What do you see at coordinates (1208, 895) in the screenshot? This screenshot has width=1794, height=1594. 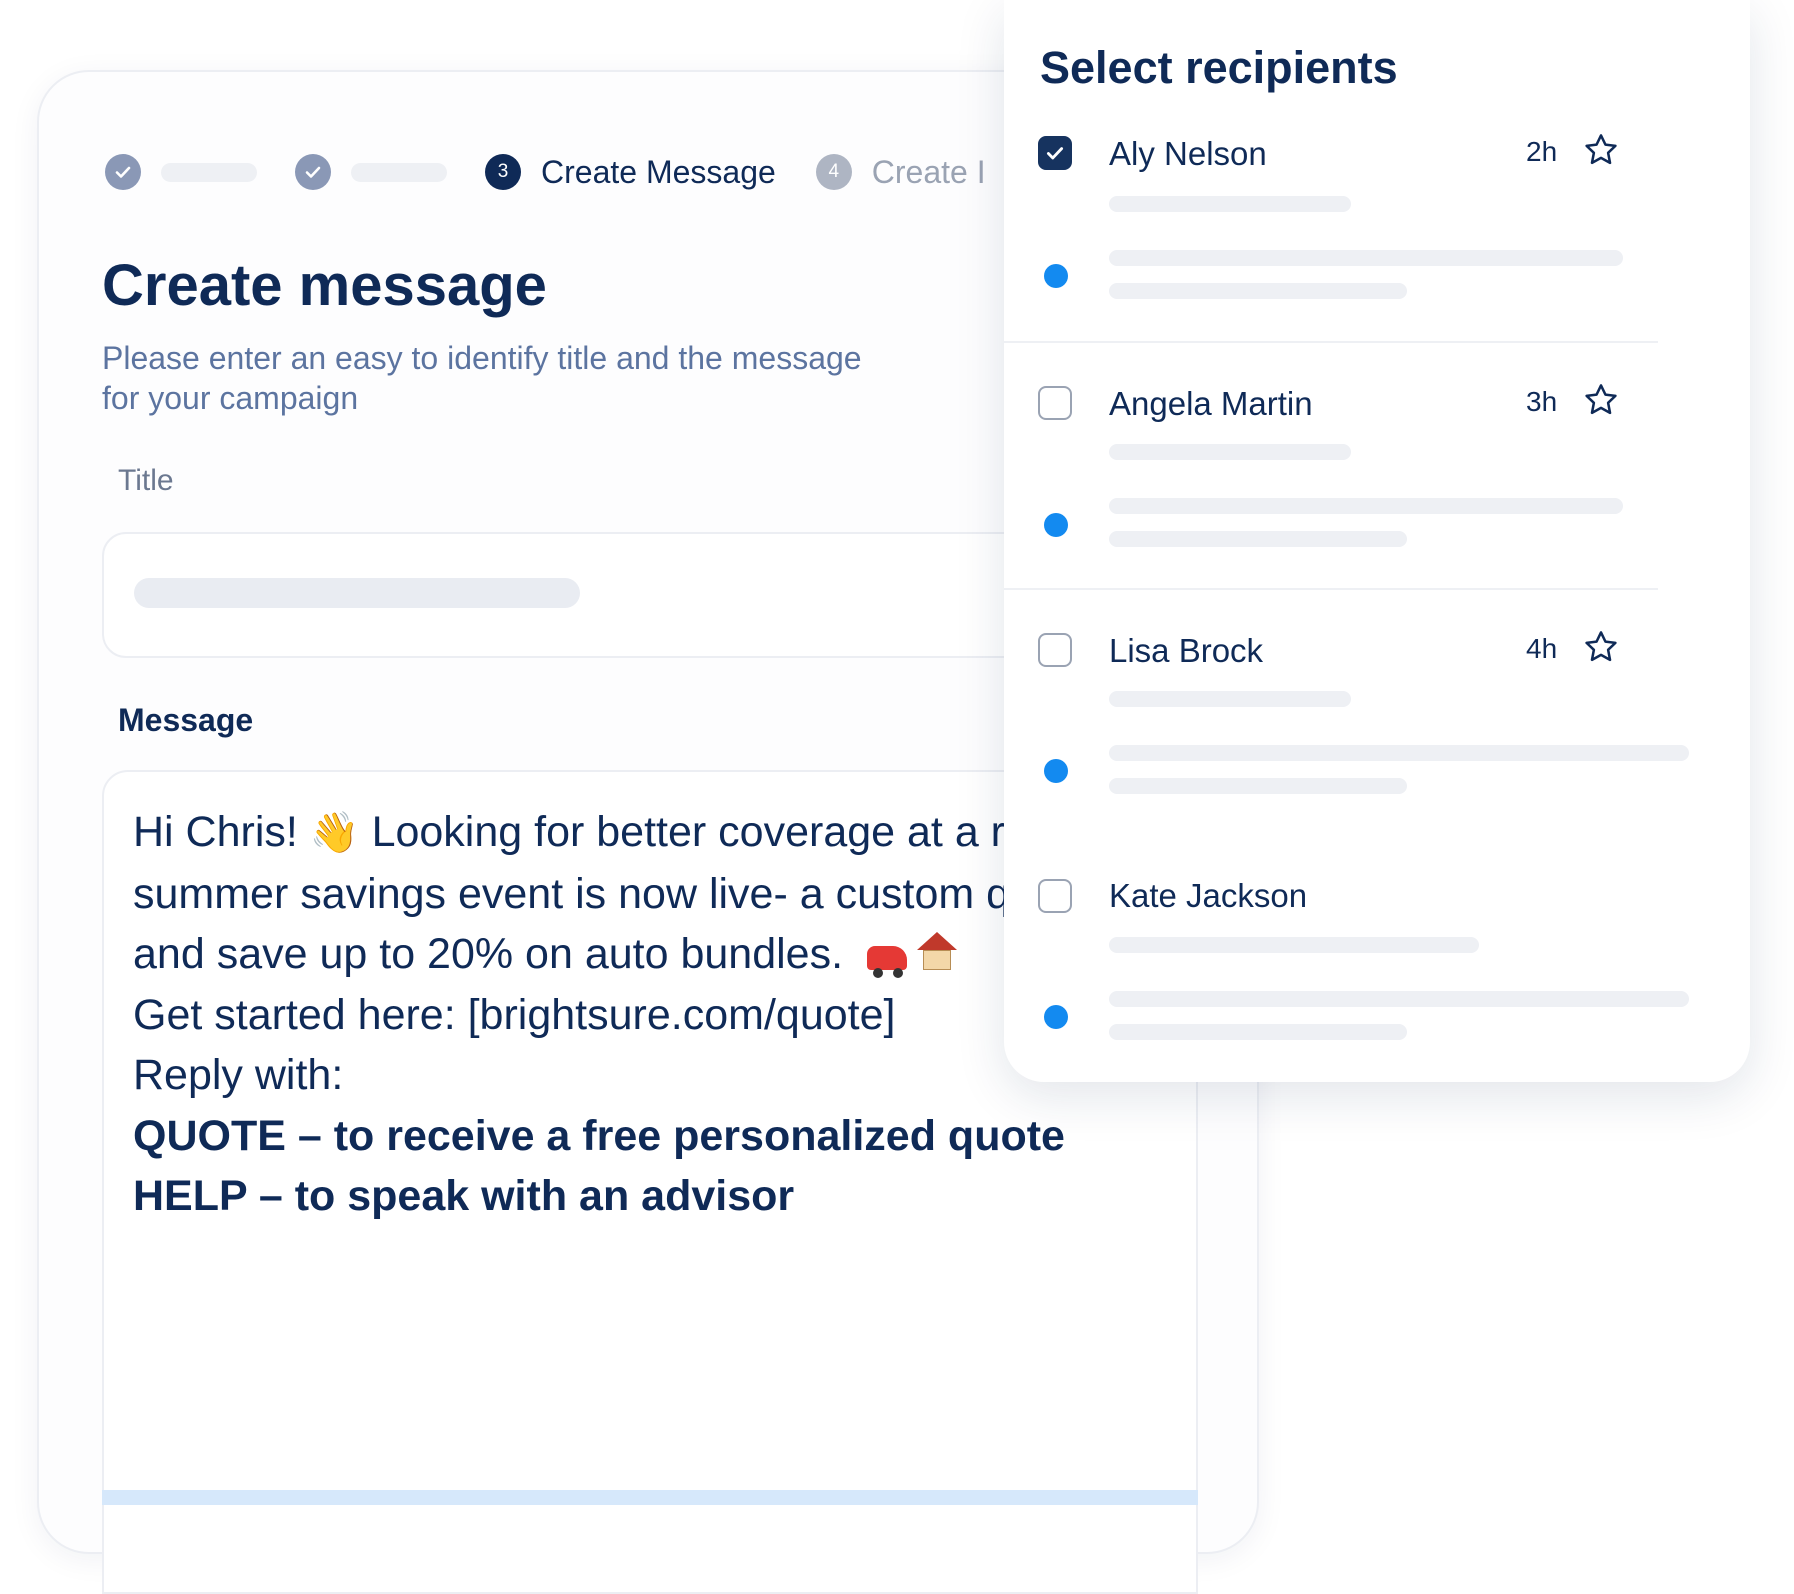 I see `recipient-name: Kate Jackson` at bounding box center [1208, 895].